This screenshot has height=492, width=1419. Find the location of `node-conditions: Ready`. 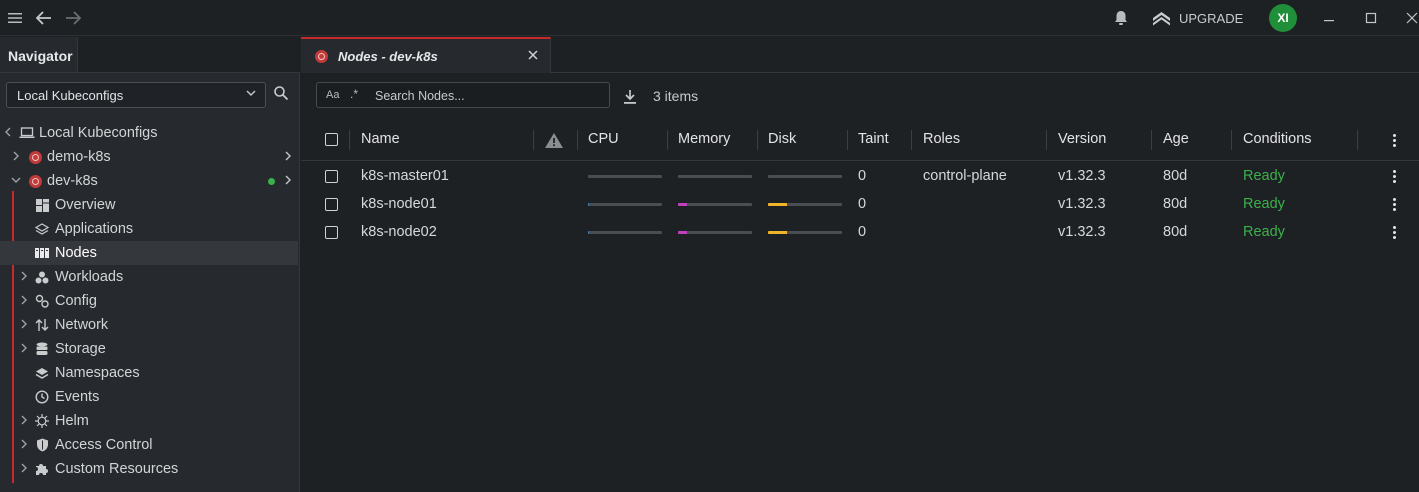

node-conditions: Ready is located at coordinates (1264, 232).